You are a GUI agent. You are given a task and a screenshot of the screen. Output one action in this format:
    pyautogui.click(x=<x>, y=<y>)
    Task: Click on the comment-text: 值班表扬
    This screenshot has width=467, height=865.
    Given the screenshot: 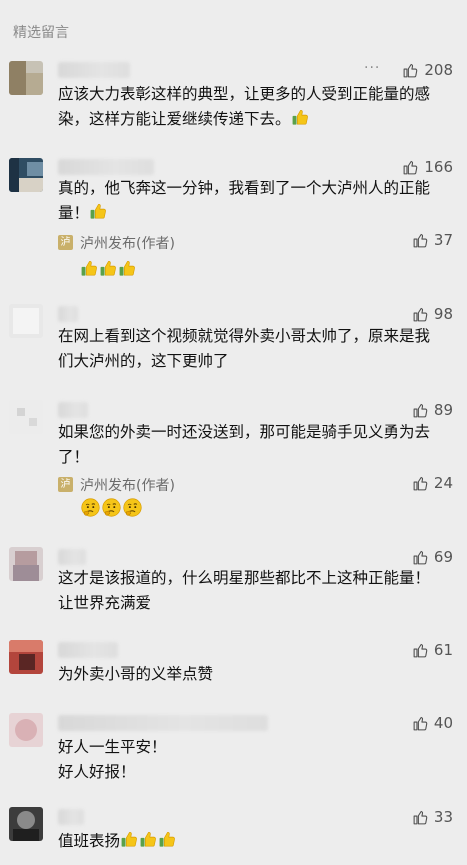 What is the action you would take?
    pyautogui.click(x=258, y=841)
    